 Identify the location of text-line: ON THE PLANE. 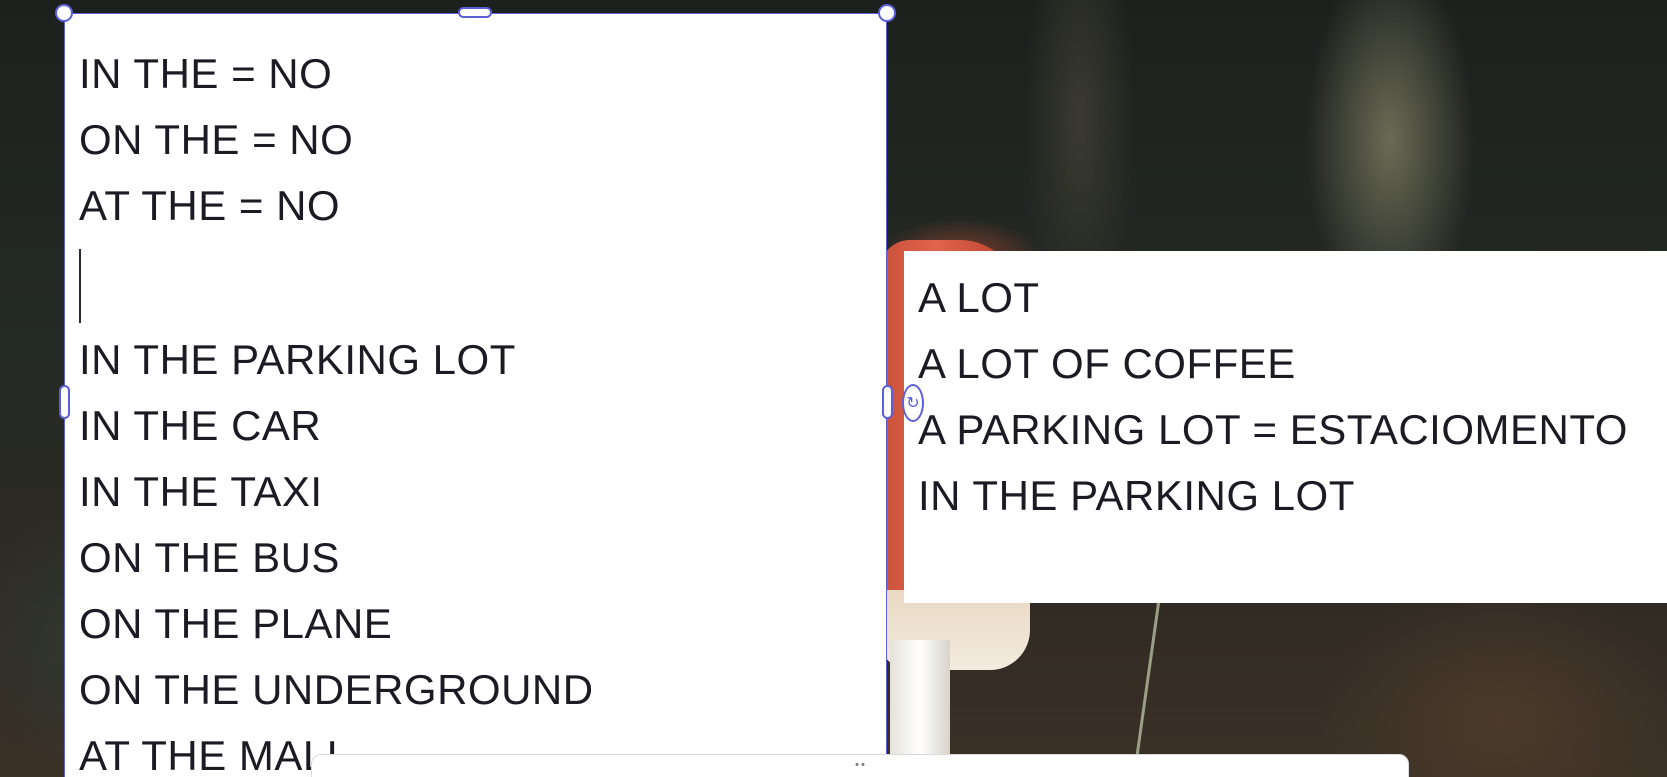
(482, 624).